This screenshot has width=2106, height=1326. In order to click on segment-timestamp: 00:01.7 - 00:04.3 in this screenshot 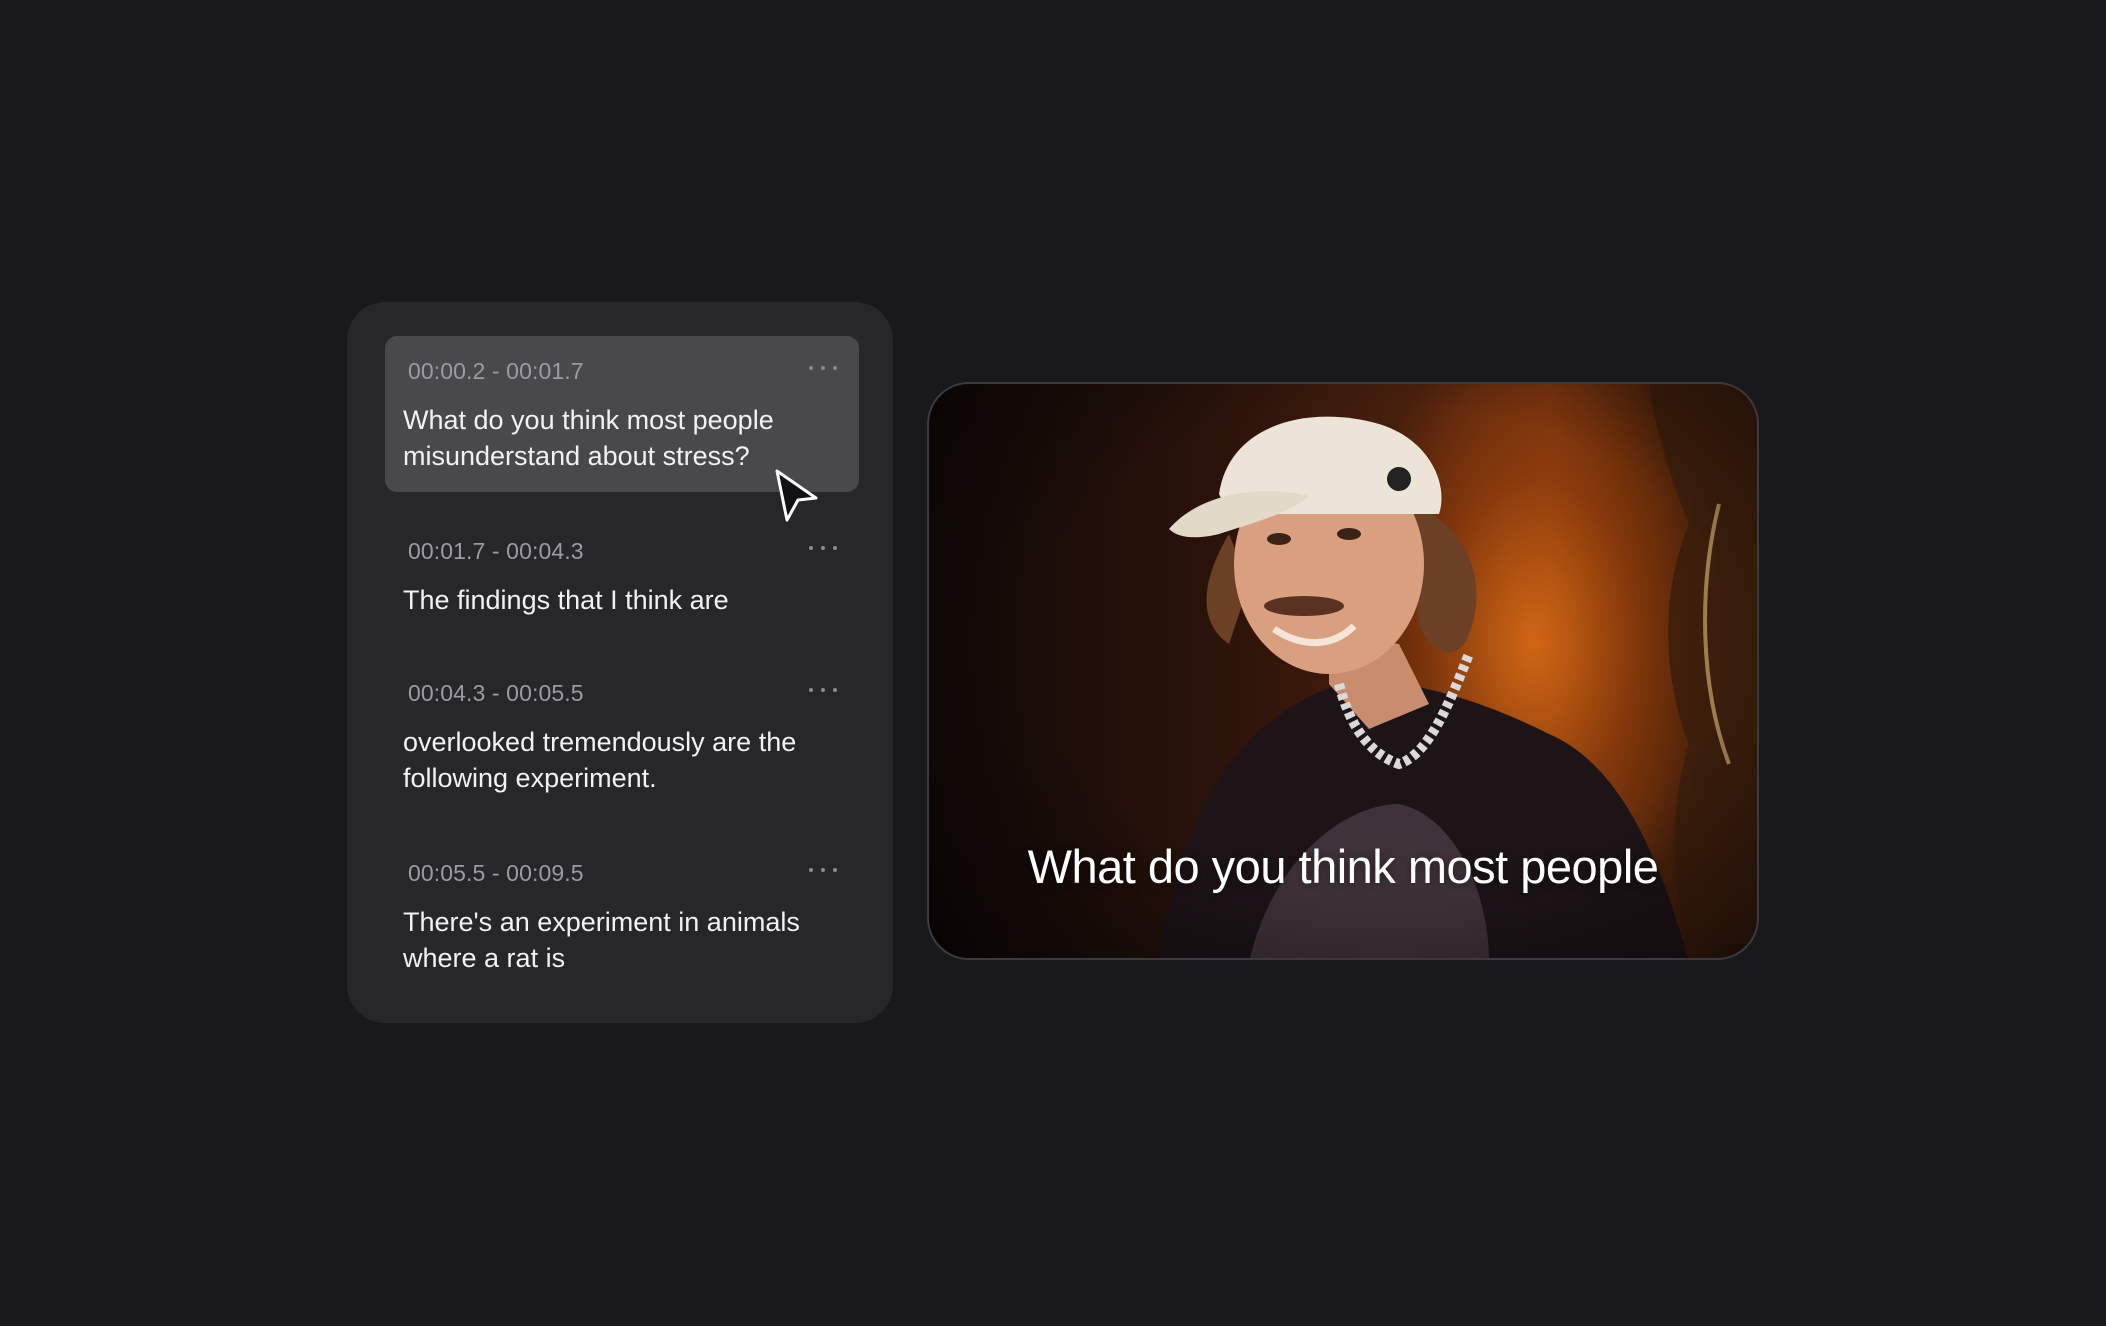, I will do `click(496, 551)`.